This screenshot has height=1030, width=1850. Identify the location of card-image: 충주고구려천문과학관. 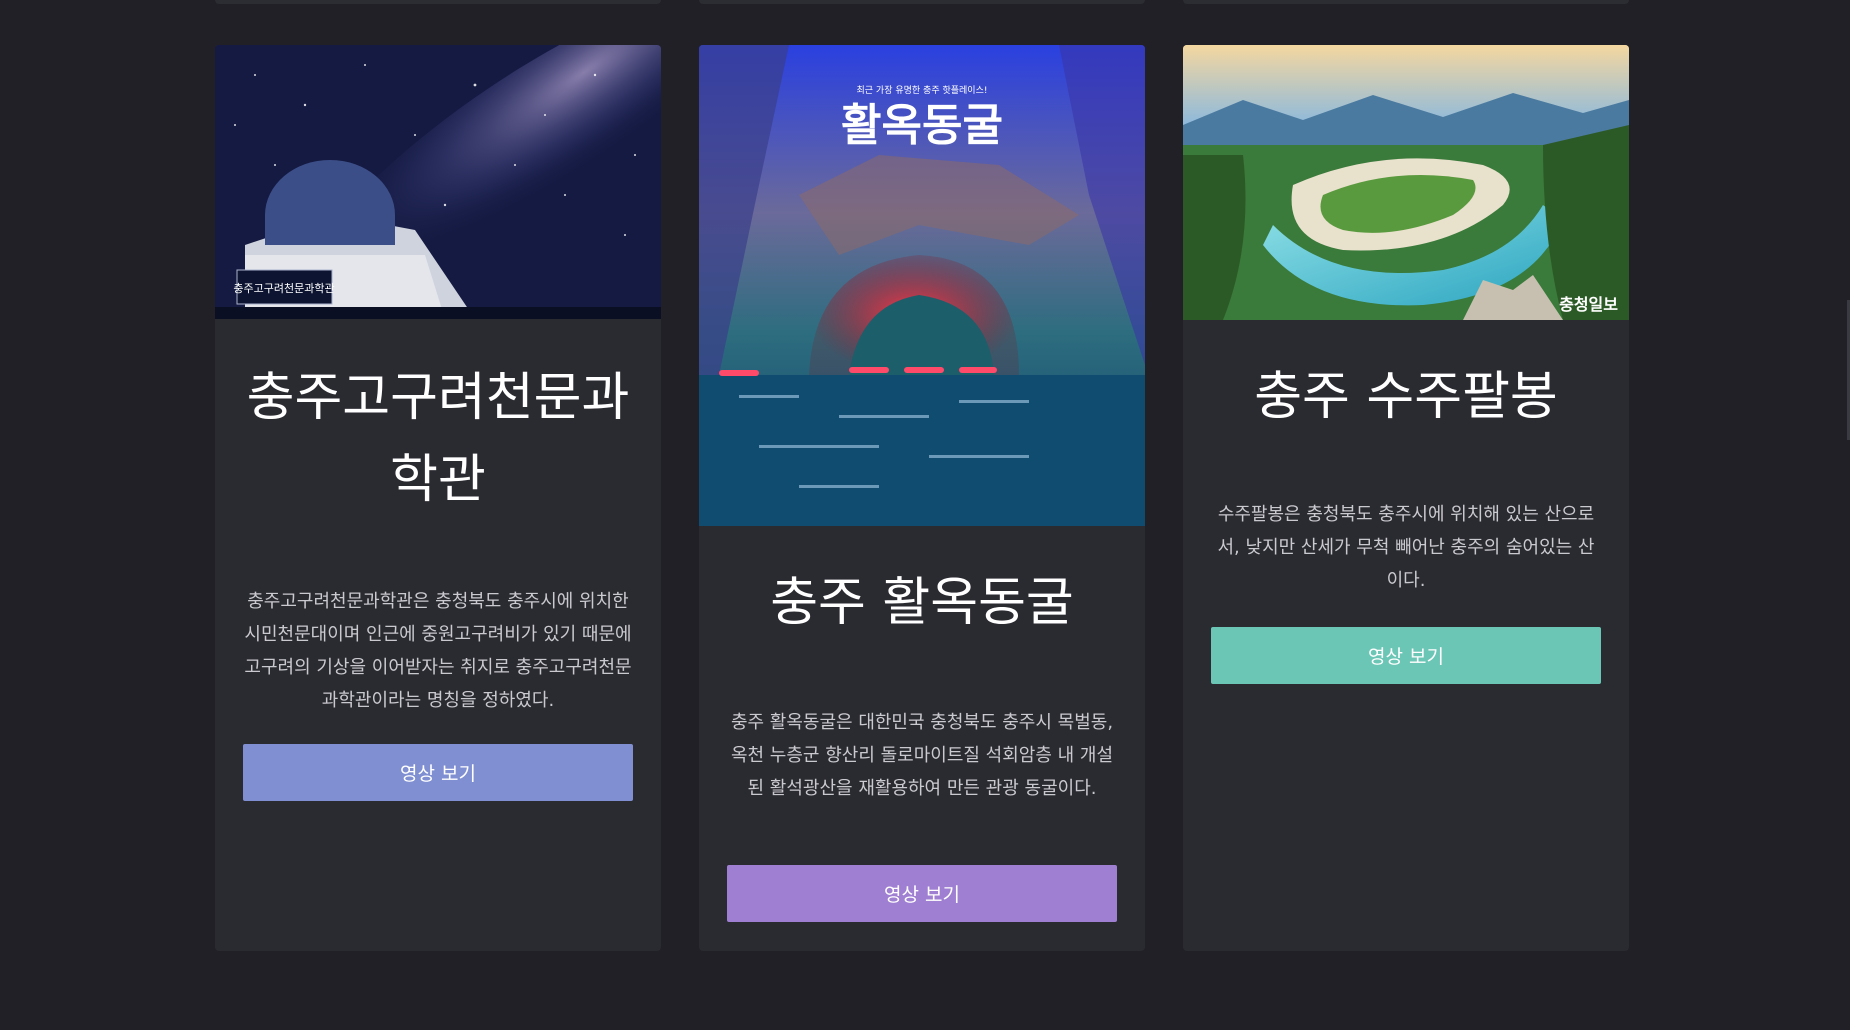
(438, 182).